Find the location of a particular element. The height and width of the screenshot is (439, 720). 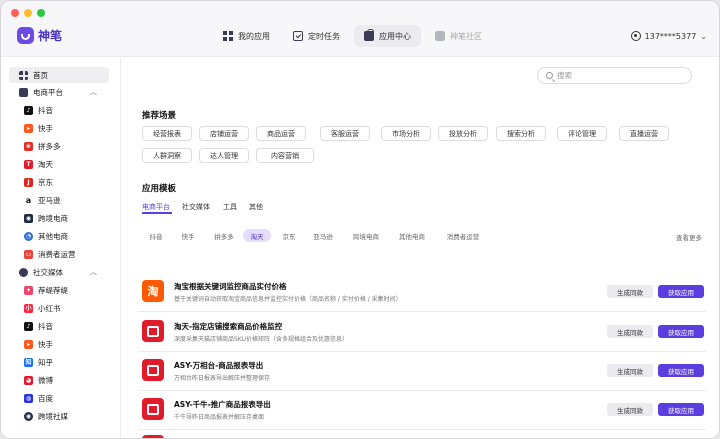

chip-scene: 经营报表 is located at coordinates (167, 133).